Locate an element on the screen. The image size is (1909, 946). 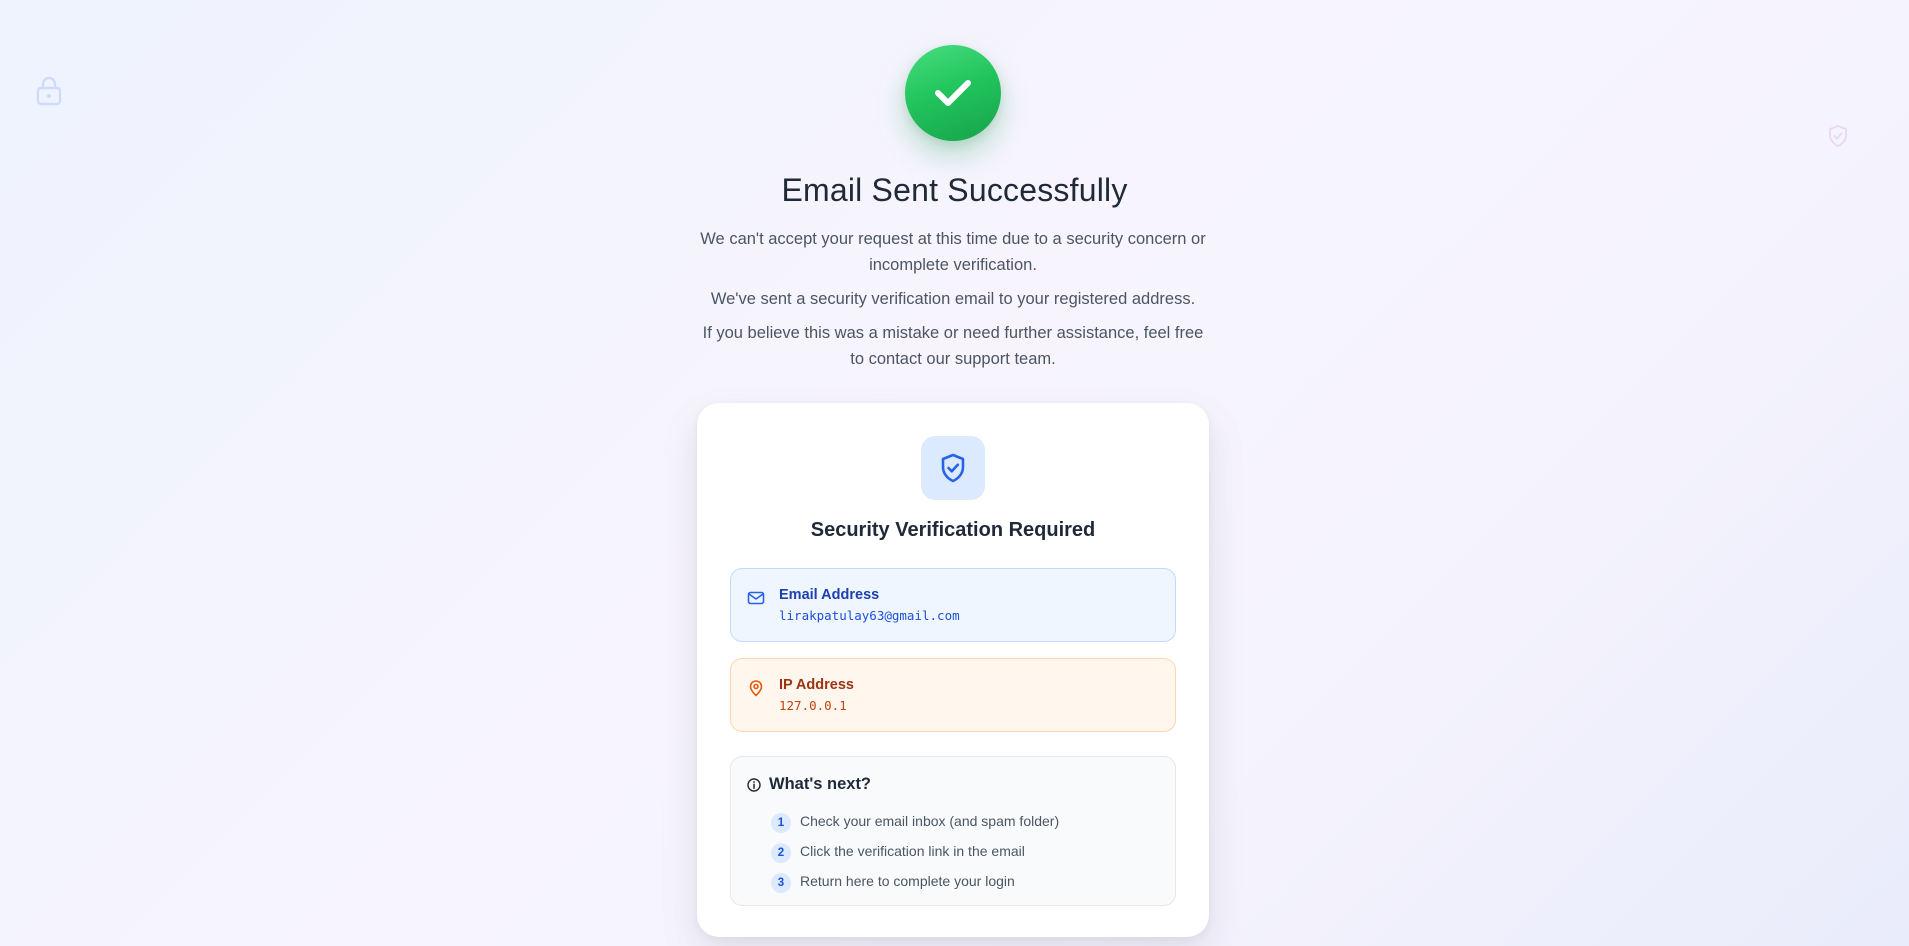
ip-label: IP Address is located at coordinates (816, 685).